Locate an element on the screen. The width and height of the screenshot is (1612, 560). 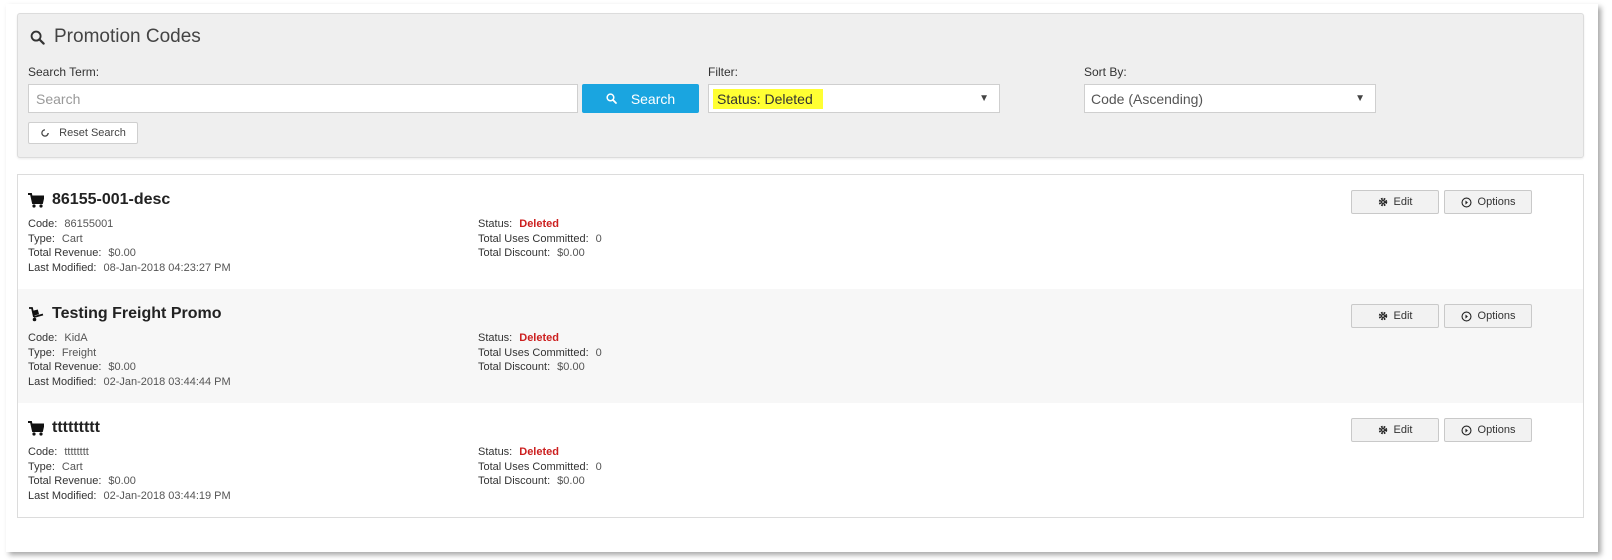
promotion-code: KidA is located at coordinates (76, 338).